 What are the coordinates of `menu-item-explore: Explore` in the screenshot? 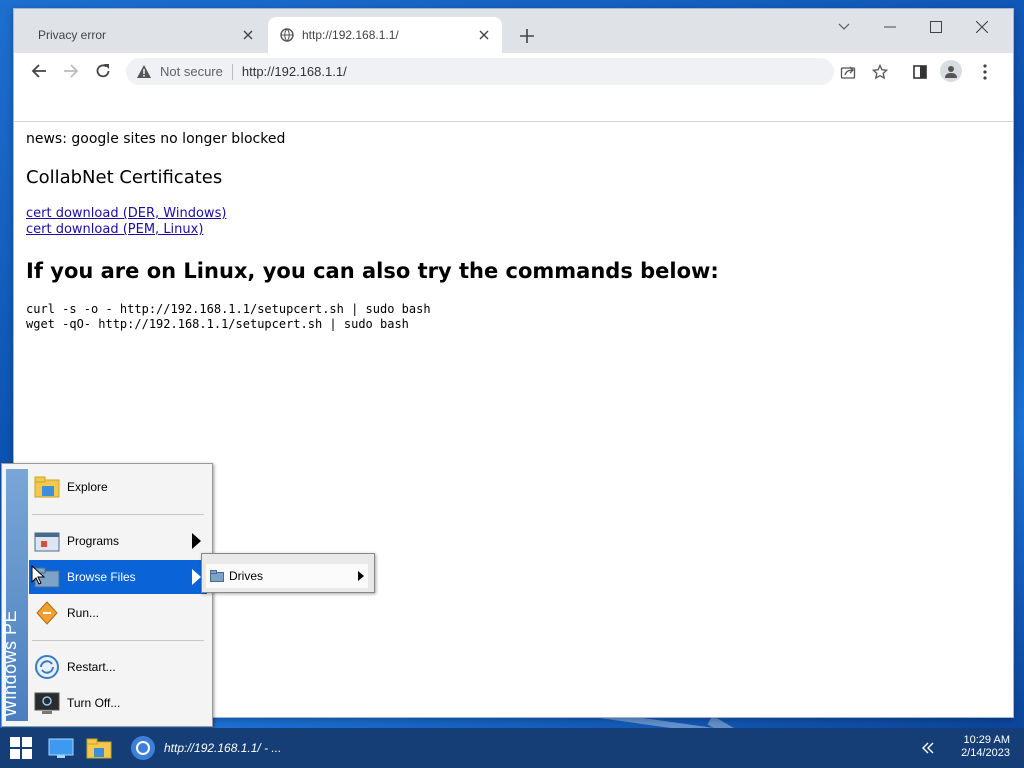 It's located at (118, 487).